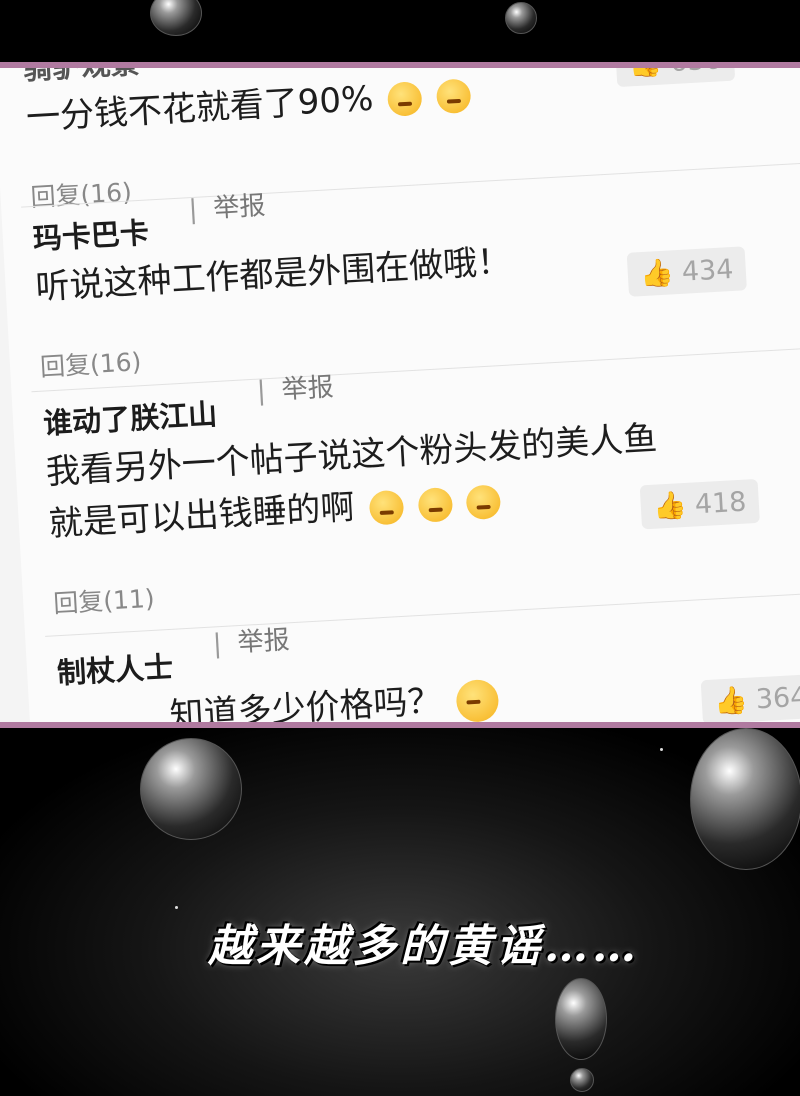 This screenshot has height=1096, width=800. I want to click on like-button: 👍 434, so click(686, 271).